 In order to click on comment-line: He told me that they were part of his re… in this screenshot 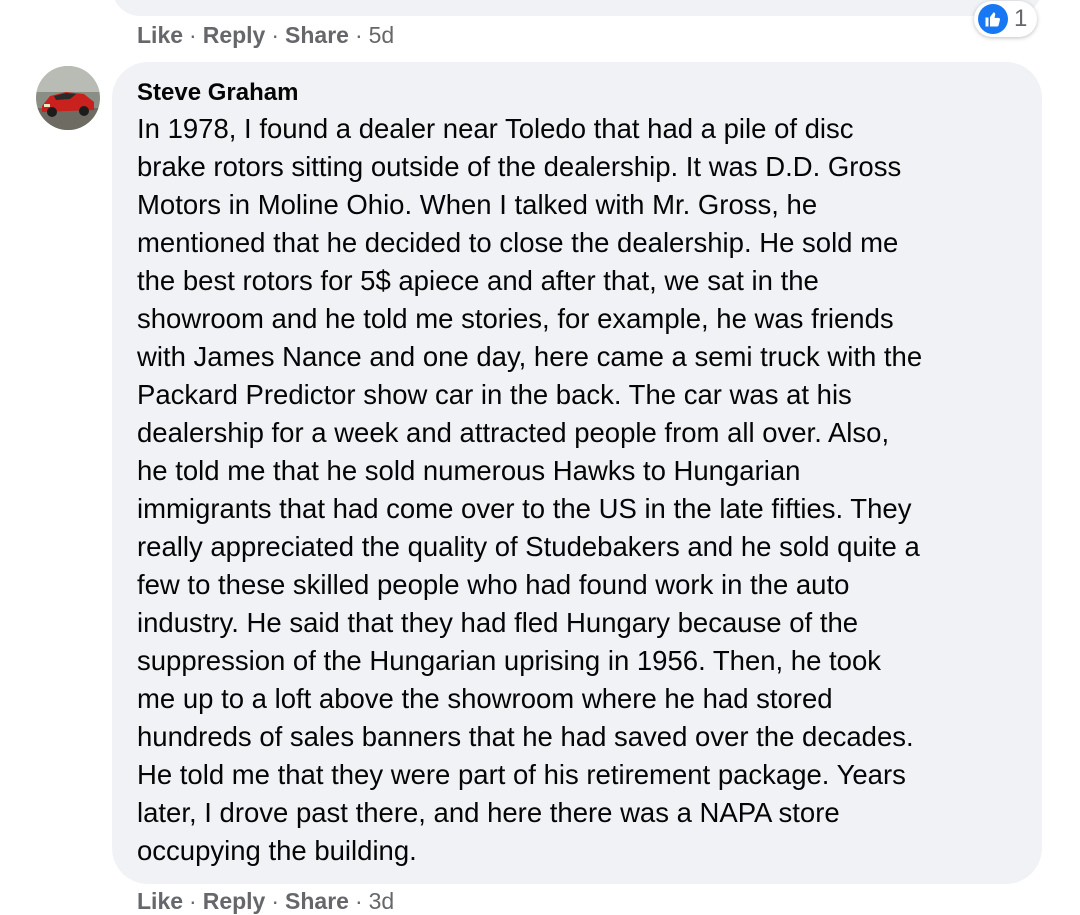, I will do `click(521, 774)`.